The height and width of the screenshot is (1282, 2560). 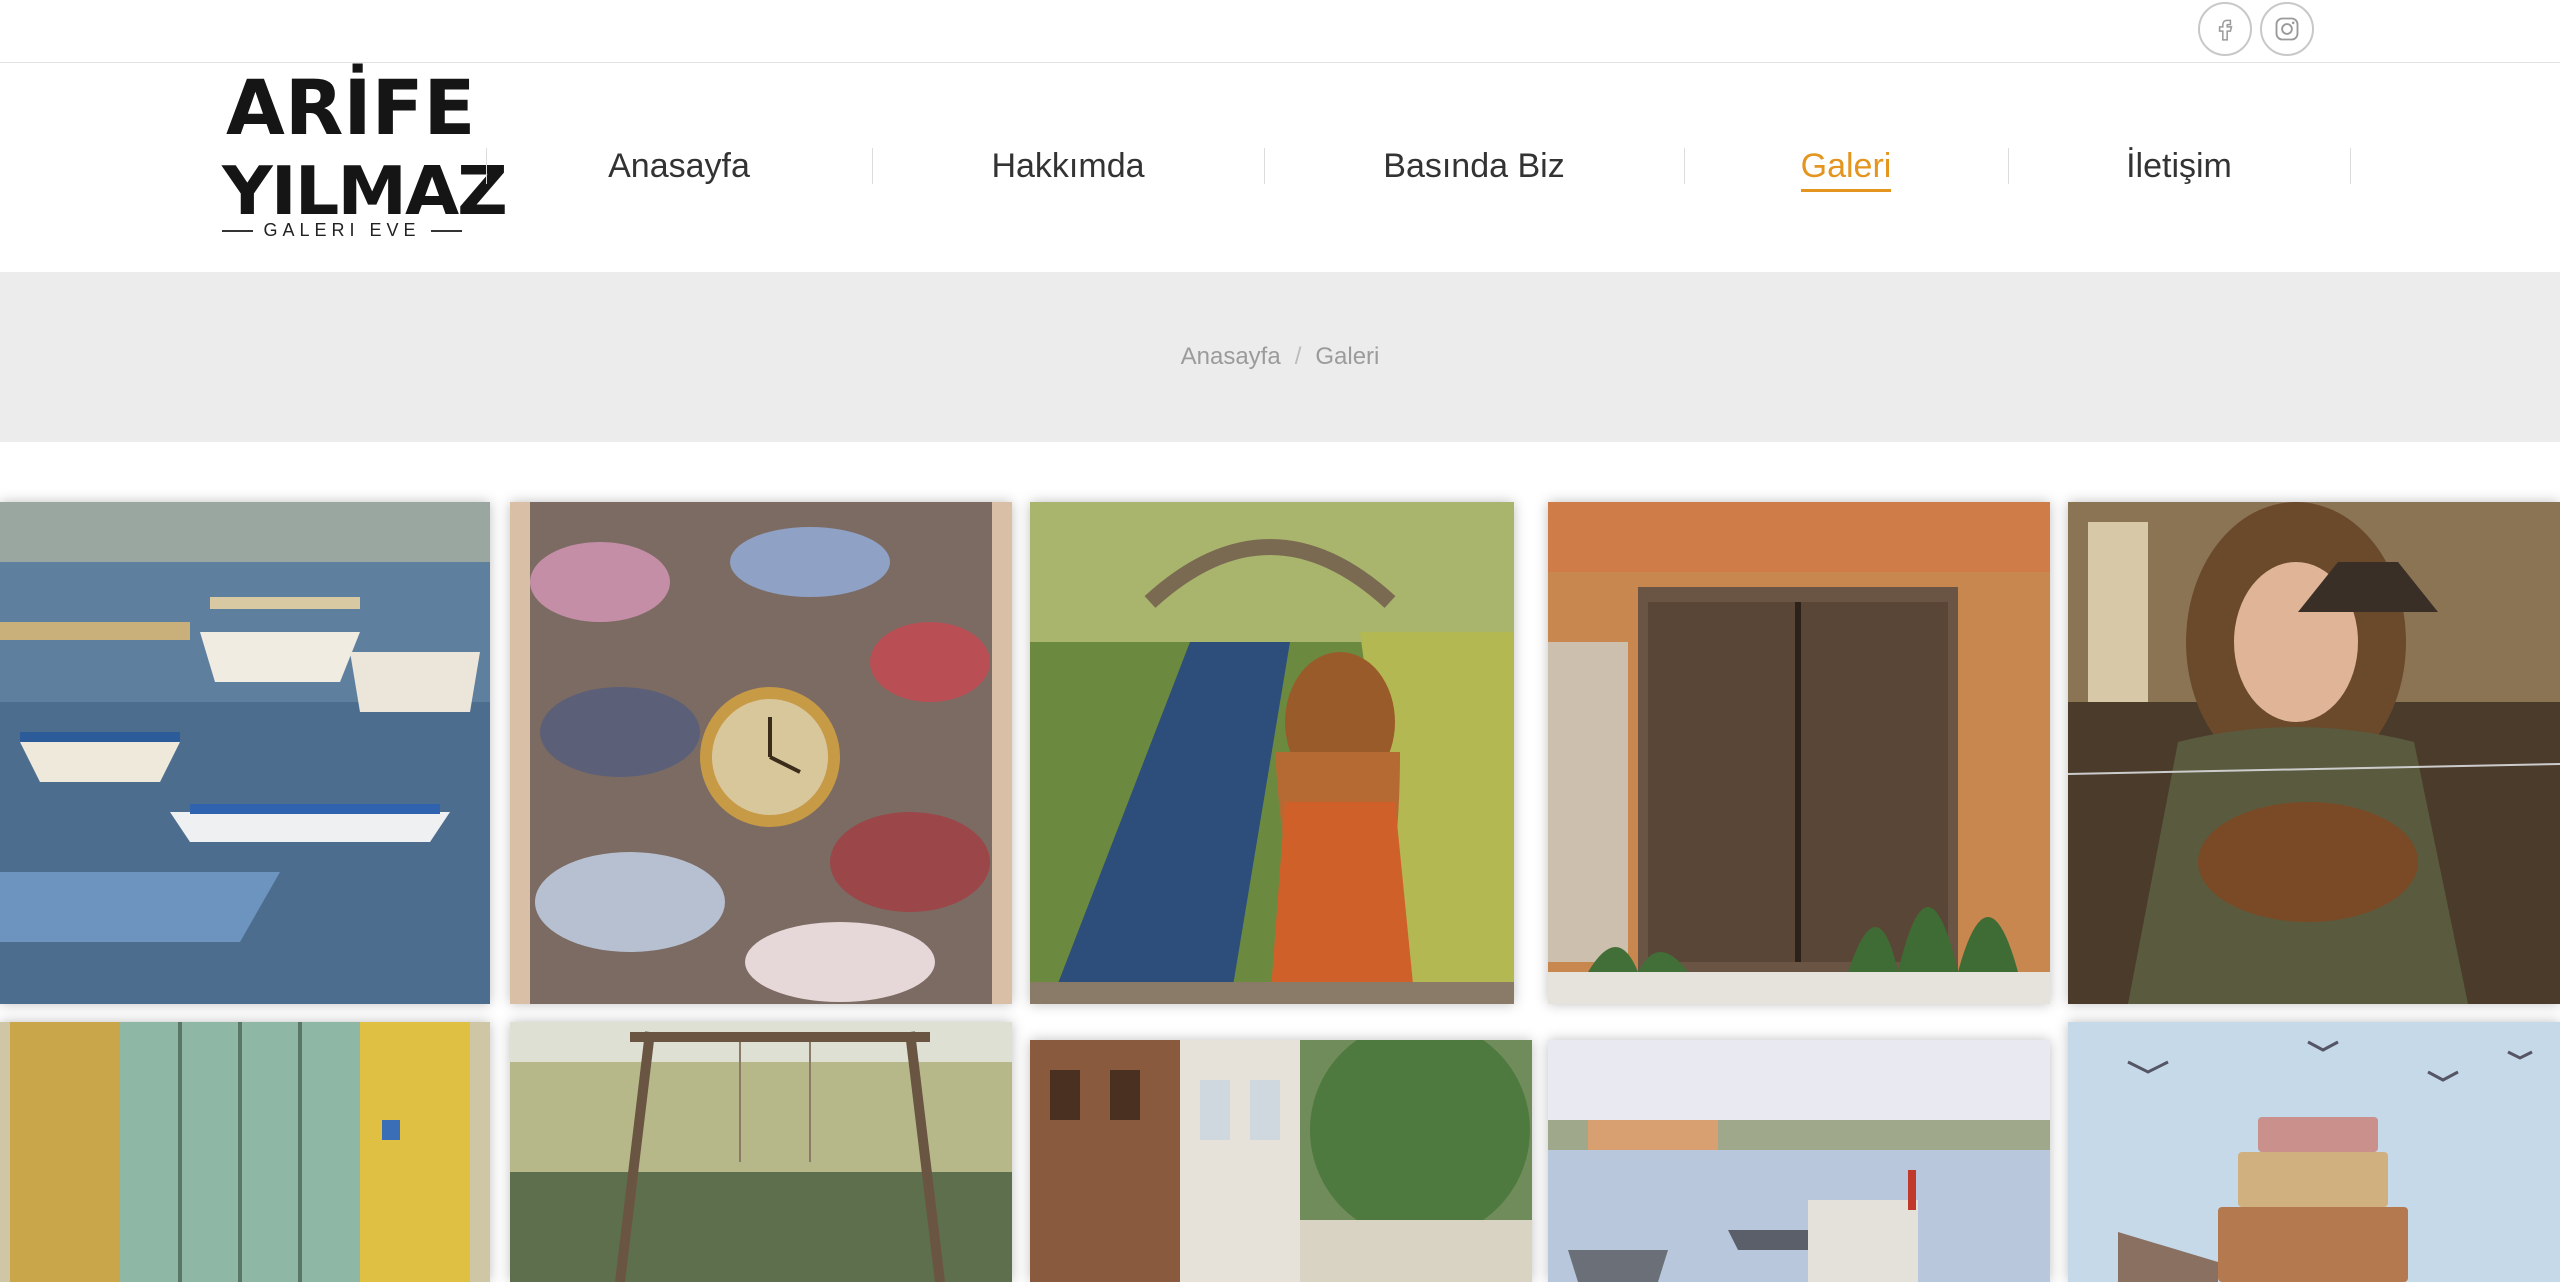 I want to click on logo-line1: ARİFE, so click(x=351, y=107).